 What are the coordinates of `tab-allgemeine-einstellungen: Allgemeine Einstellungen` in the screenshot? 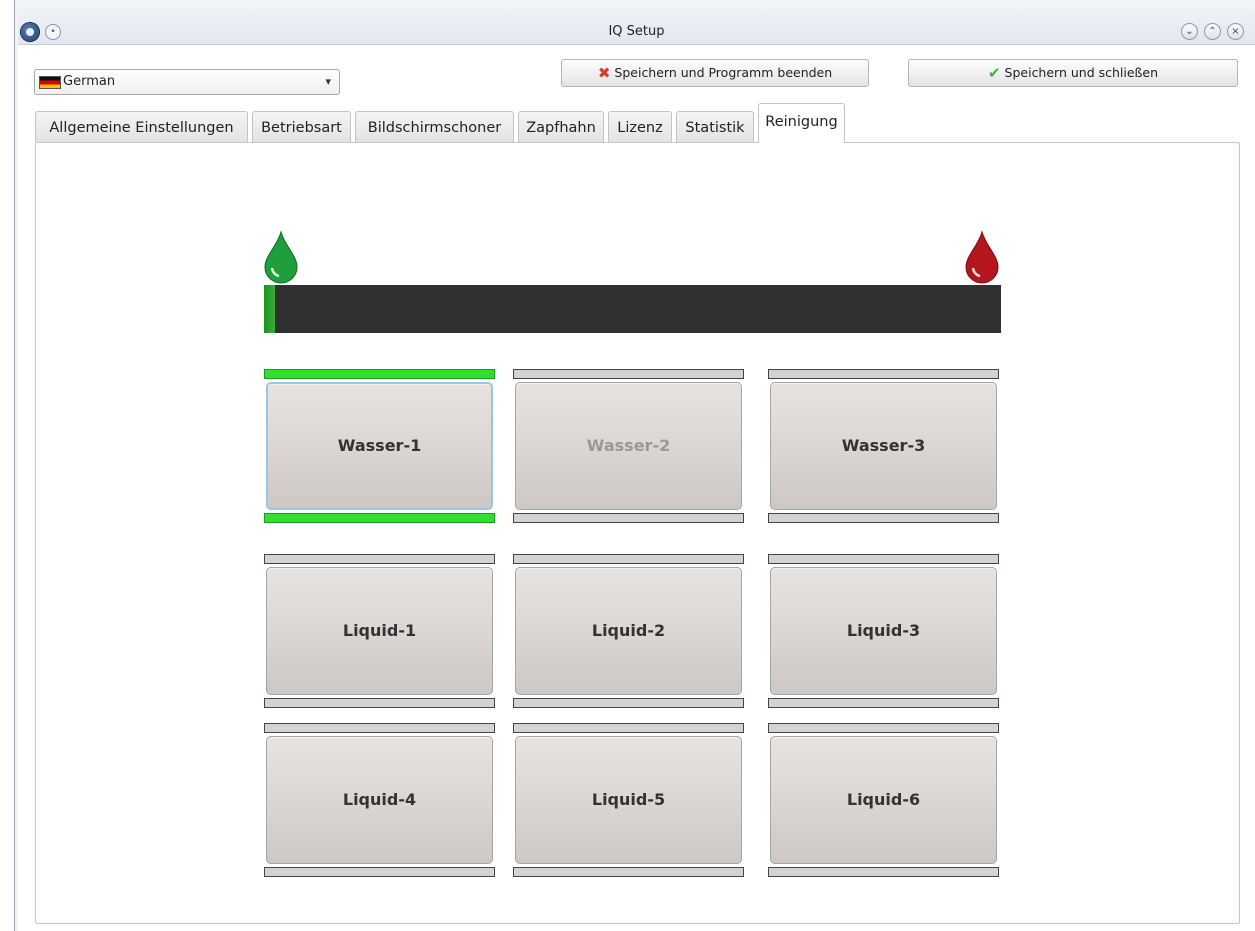 It's located at (141, 126).